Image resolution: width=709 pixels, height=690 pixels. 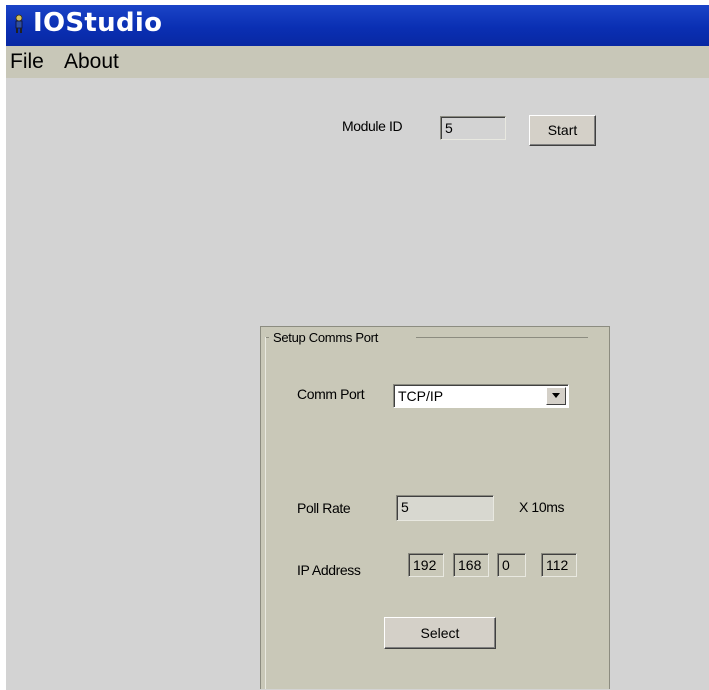 What do you see at coordinates (445, 508) in the screenshot?
I see `poll-rate-field: 5` at bounding box center [445, 508].